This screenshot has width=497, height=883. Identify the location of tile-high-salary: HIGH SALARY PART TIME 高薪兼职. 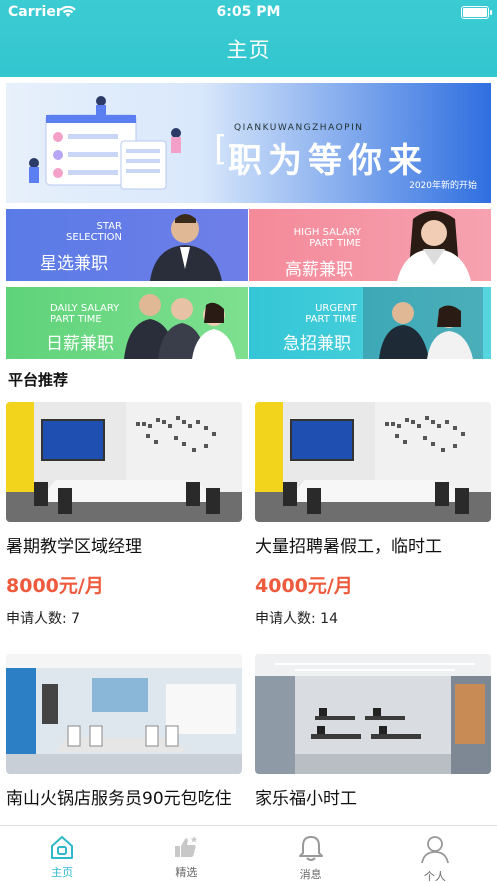
(370, 245).